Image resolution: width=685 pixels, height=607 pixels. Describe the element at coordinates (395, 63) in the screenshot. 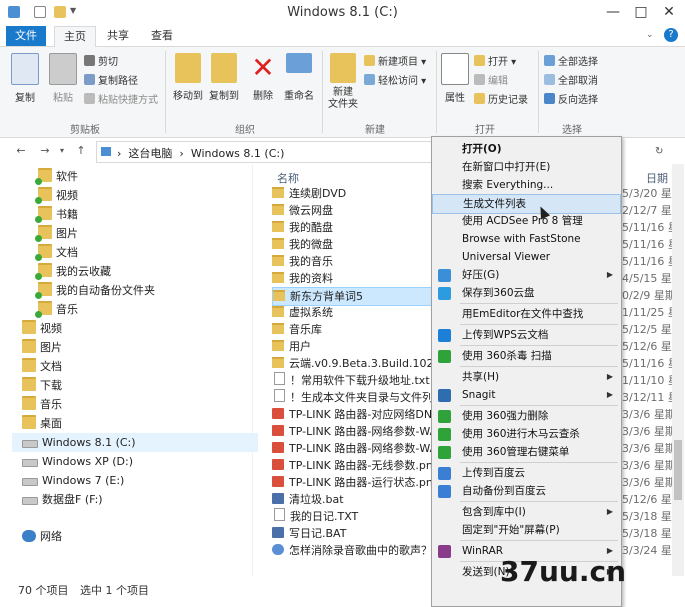

I see `new-item-button: 新建项目 ▾` at that location.